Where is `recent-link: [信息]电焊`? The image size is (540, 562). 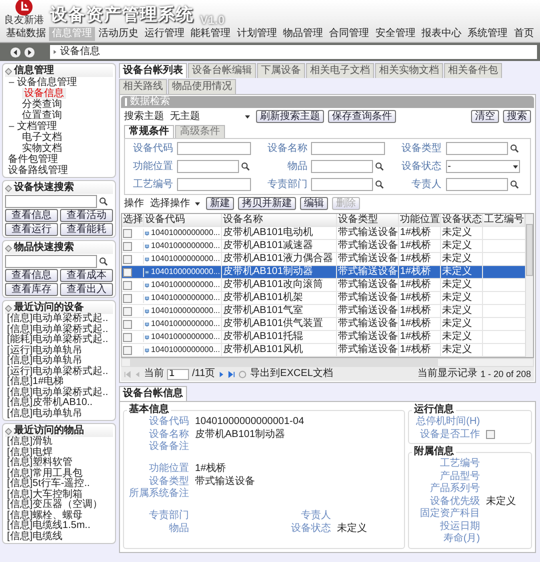 recent-link: [信息]电焊 is located at coordinates (60, 453).